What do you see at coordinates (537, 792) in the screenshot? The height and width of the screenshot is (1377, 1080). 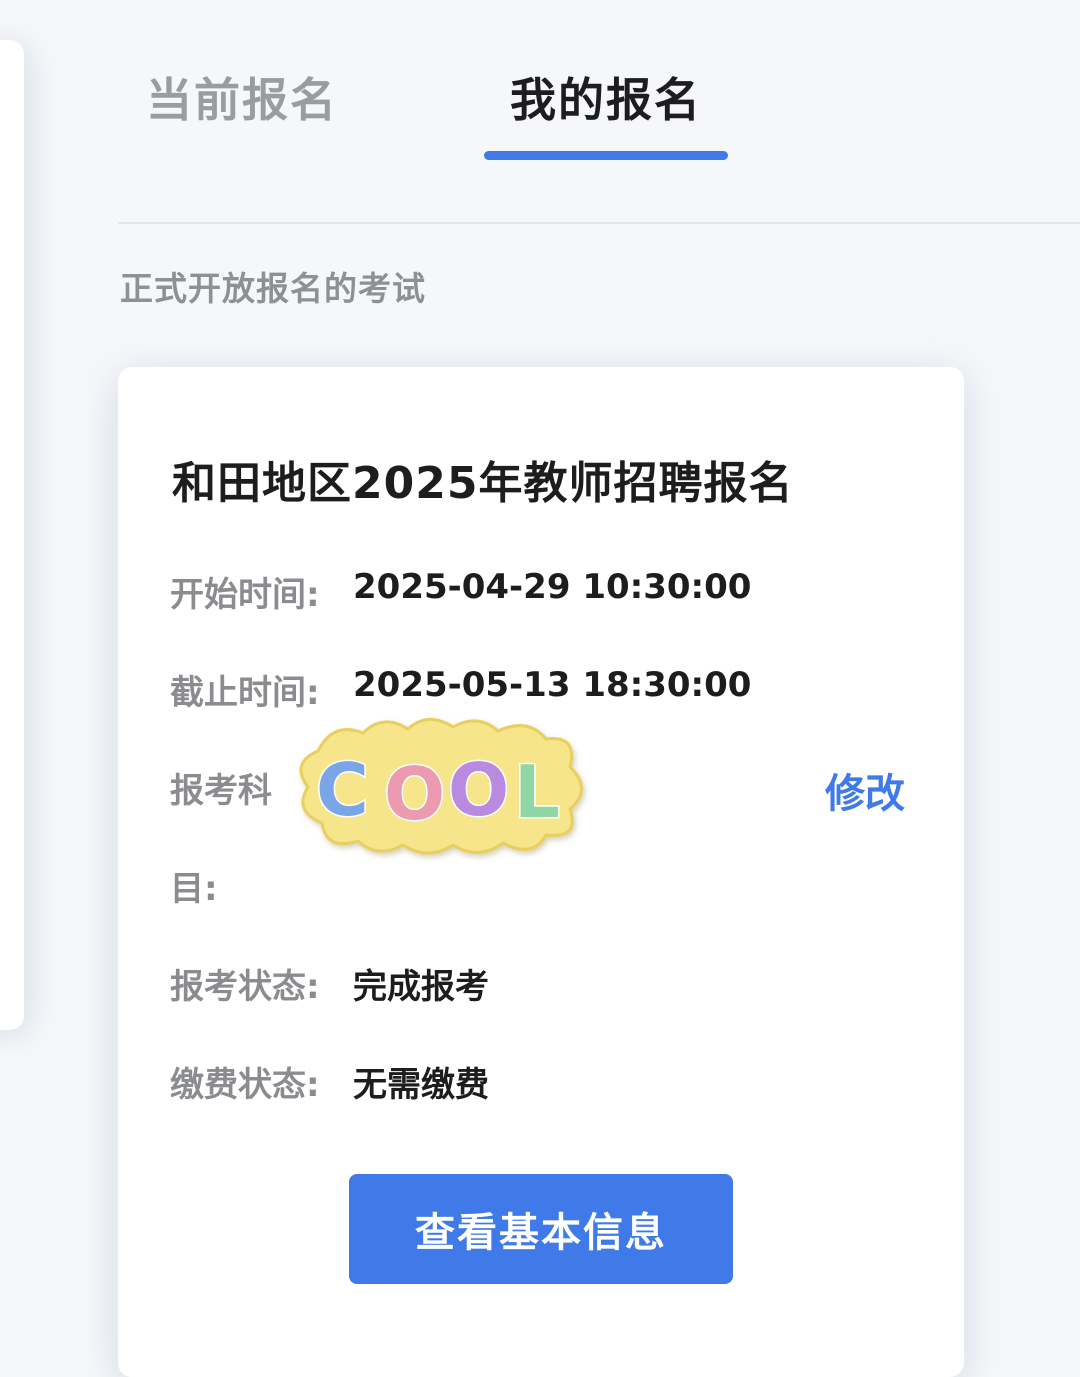 I see `sticker-letter-l: L` at bounding box center [537, 792].